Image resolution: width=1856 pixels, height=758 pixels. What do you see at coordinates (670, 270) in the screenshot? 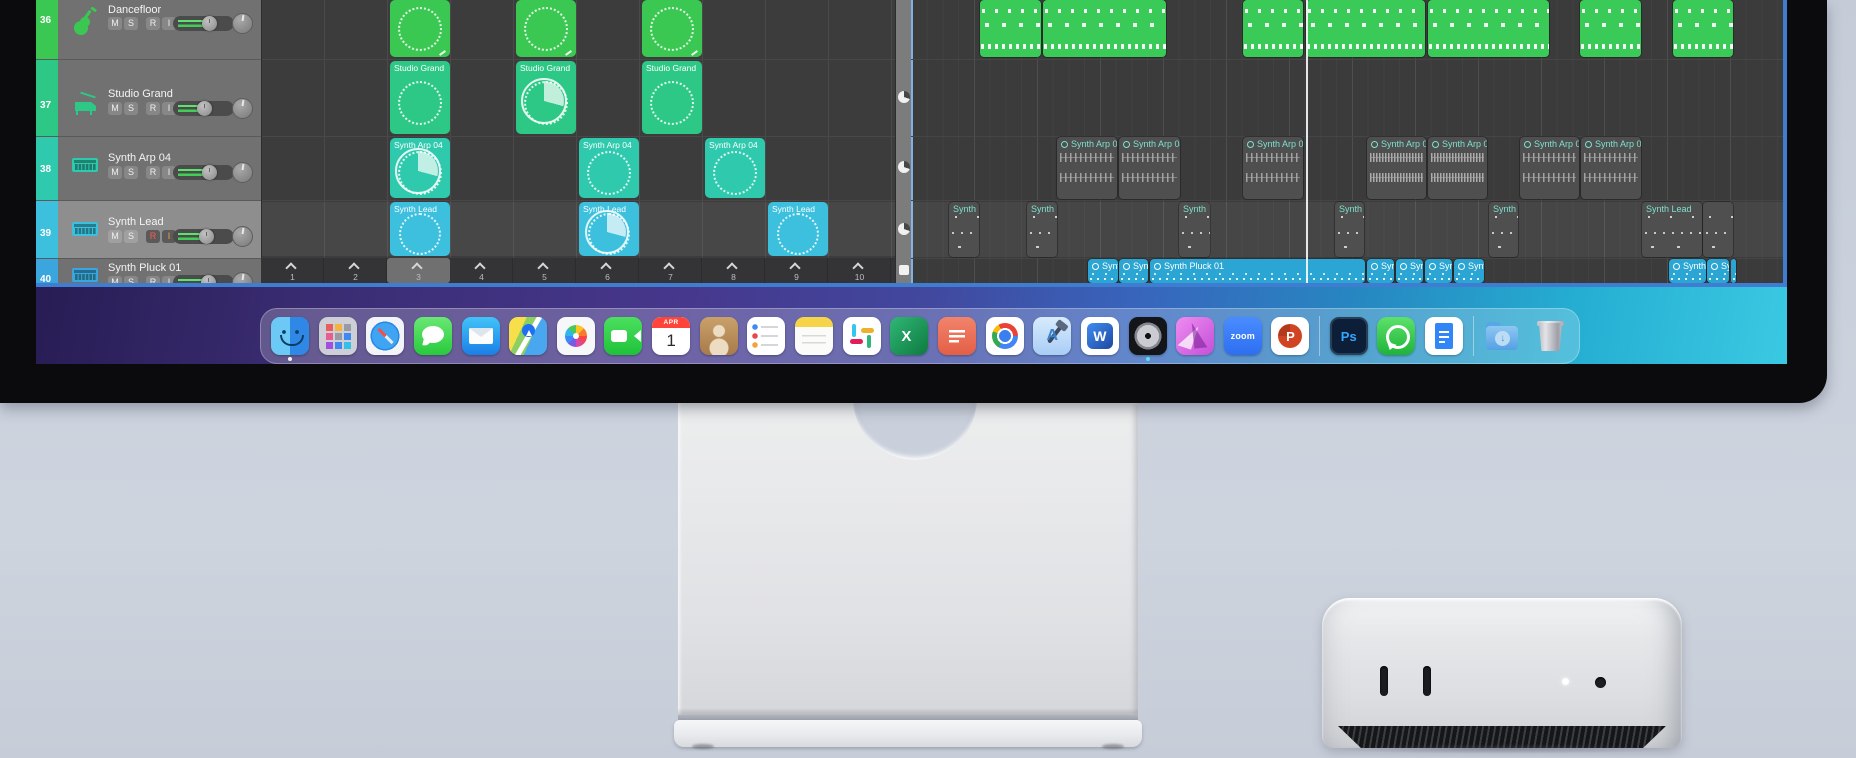
I see `scene-trigger-cell: 7` at bounding box center [670, 270].